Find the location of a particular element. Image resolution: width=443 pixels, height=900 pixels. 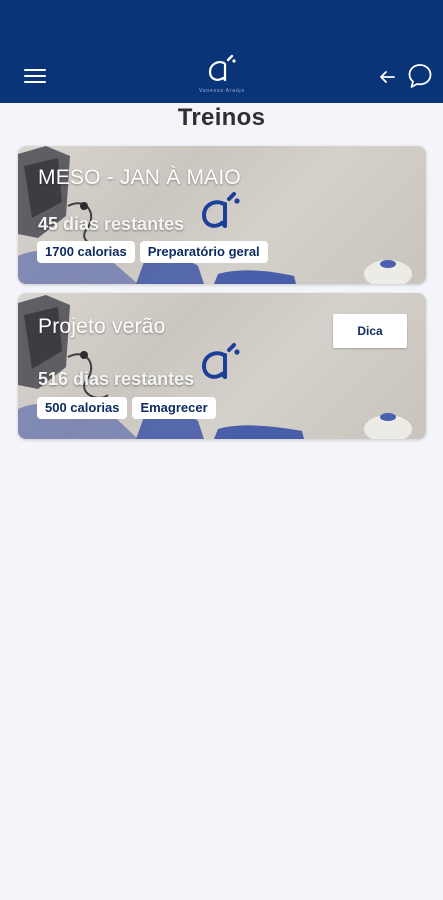

tag-list: 500 calorias Emagrecer is located at coordinates (126, 408).